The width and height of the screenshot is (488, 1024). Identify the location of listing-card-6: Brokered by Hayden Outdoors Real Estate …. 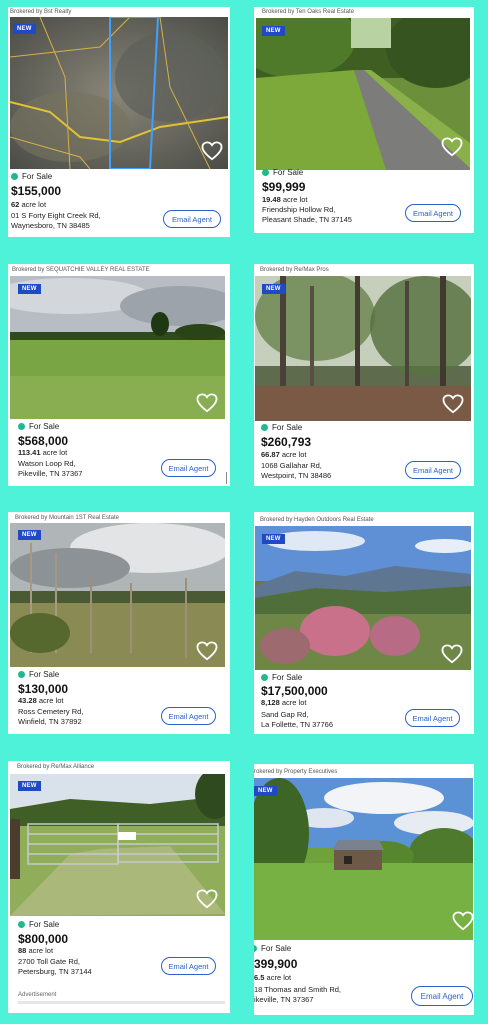
(364, 623).